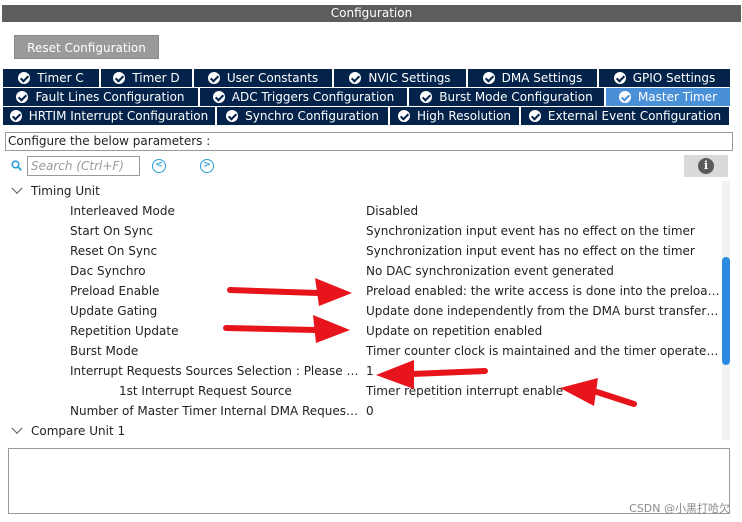 The image size is (742, 522). I want to click on param-name: Interleaved Mode, so click(122, 211).